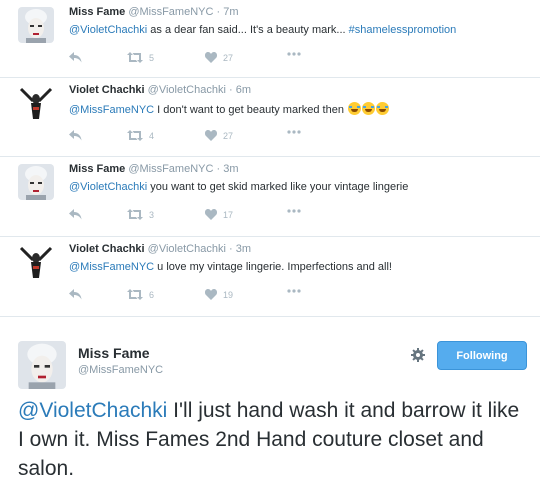  What do you see at coordinates (199, 296) in the screenshot?
I see `tweet-actions: 6 19` at bounding box center [199, 296].